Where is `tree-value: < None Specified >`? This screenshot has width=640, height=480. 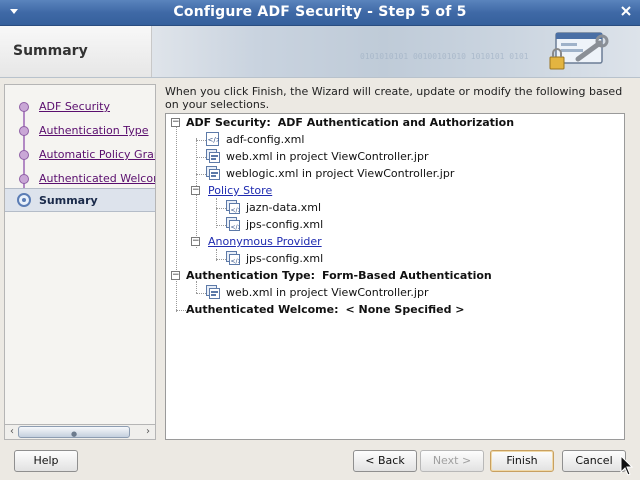
tree-value: < None Specified > is located at coordinates (405, 309).